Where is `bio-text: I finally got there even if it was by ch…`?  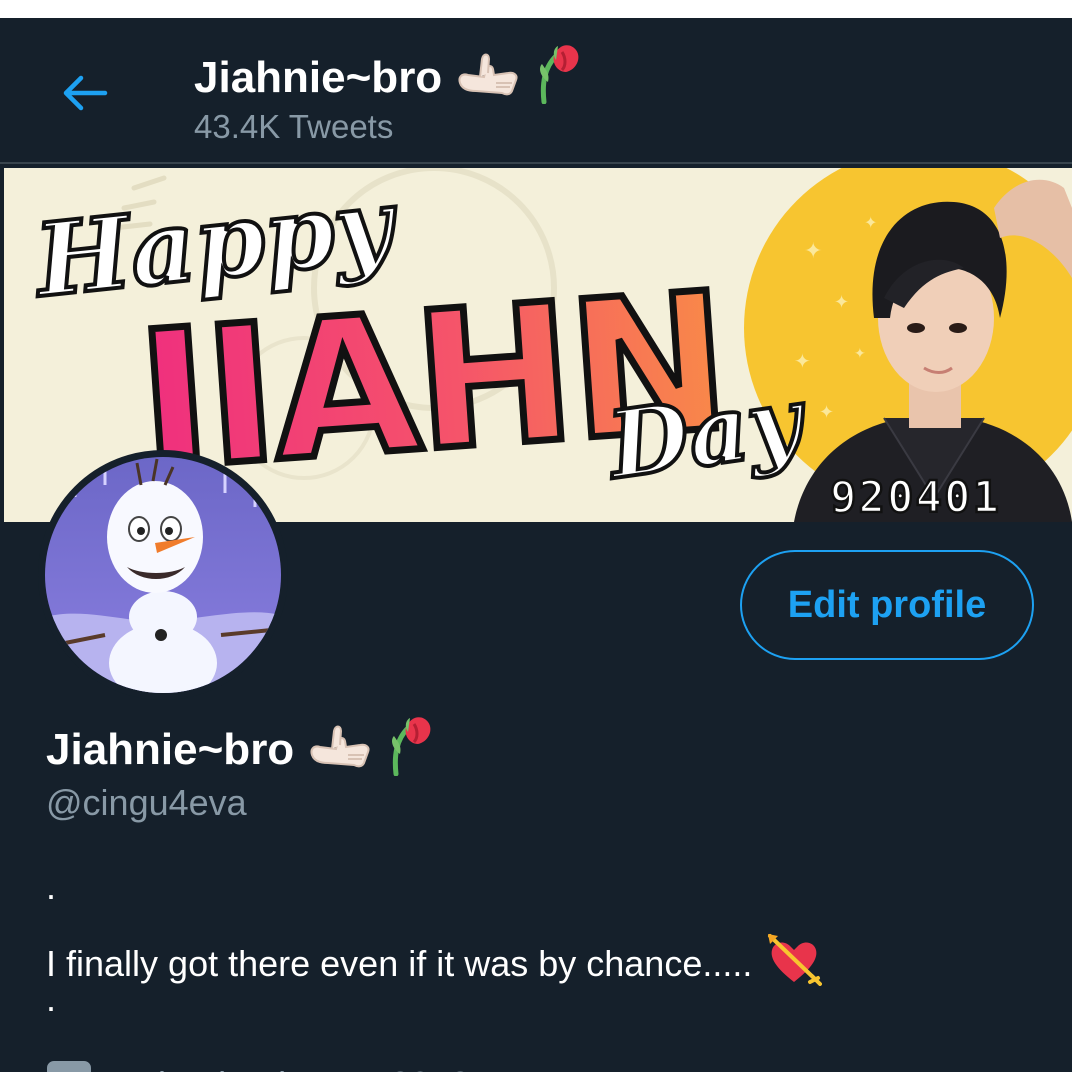 bio-text: I finally got there even if it was by ch… is located at coordinates (399, 963).